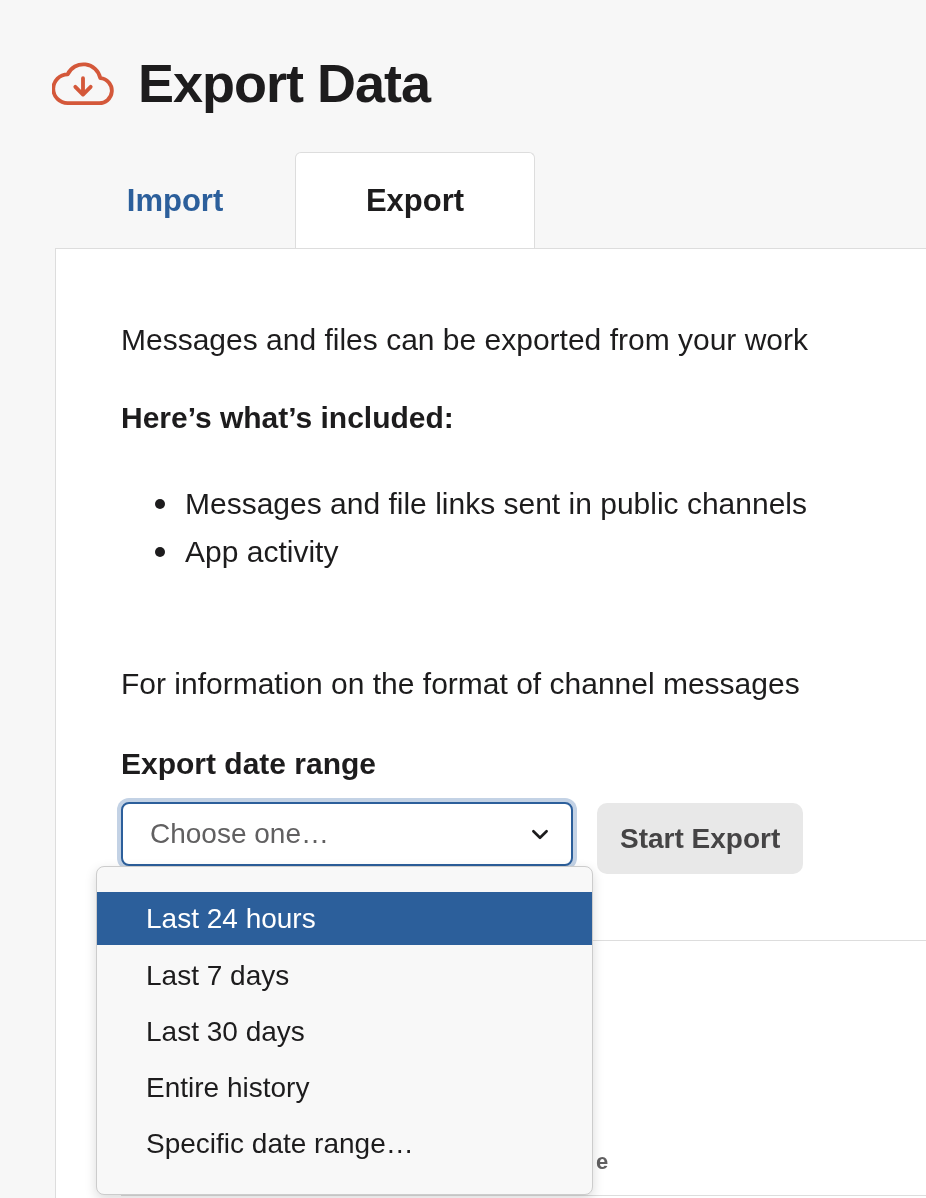  Describe the element at coordinates (496, 504) in the screenshot. I see `list-item: Messages and file links sent in public channels` at that location.